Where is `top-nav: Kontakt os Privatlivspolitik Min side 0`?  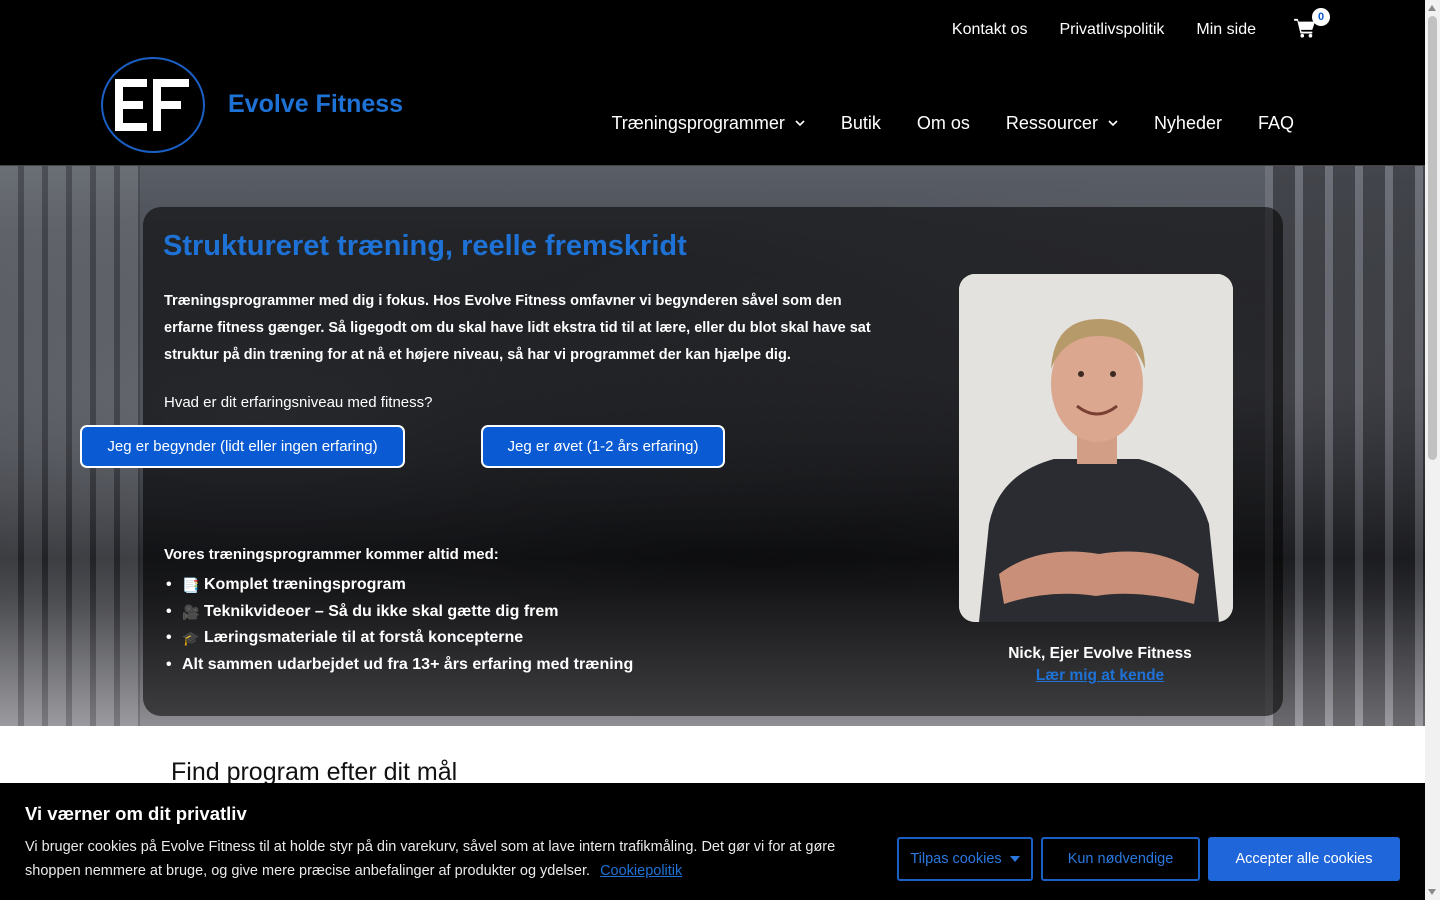 top-nav: Kontakt os Privatlivspolitik Min side 0 is located at coordinates (1141, 25).